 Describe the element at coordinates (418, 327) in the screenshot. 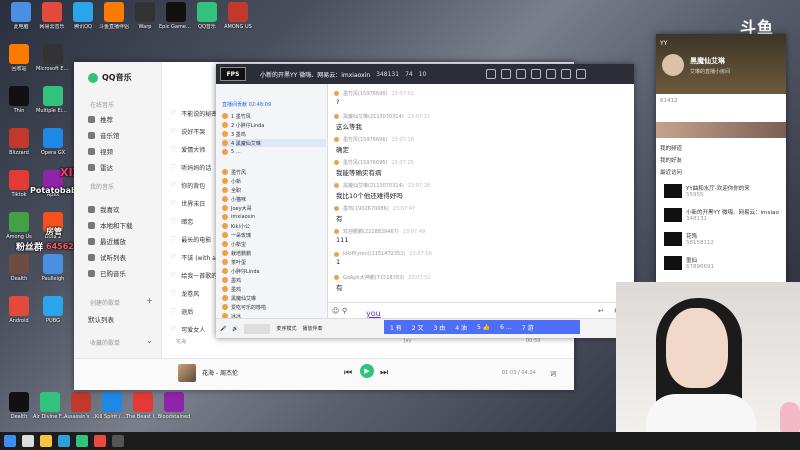

I see `ime-candidate: 2 又` at that location.